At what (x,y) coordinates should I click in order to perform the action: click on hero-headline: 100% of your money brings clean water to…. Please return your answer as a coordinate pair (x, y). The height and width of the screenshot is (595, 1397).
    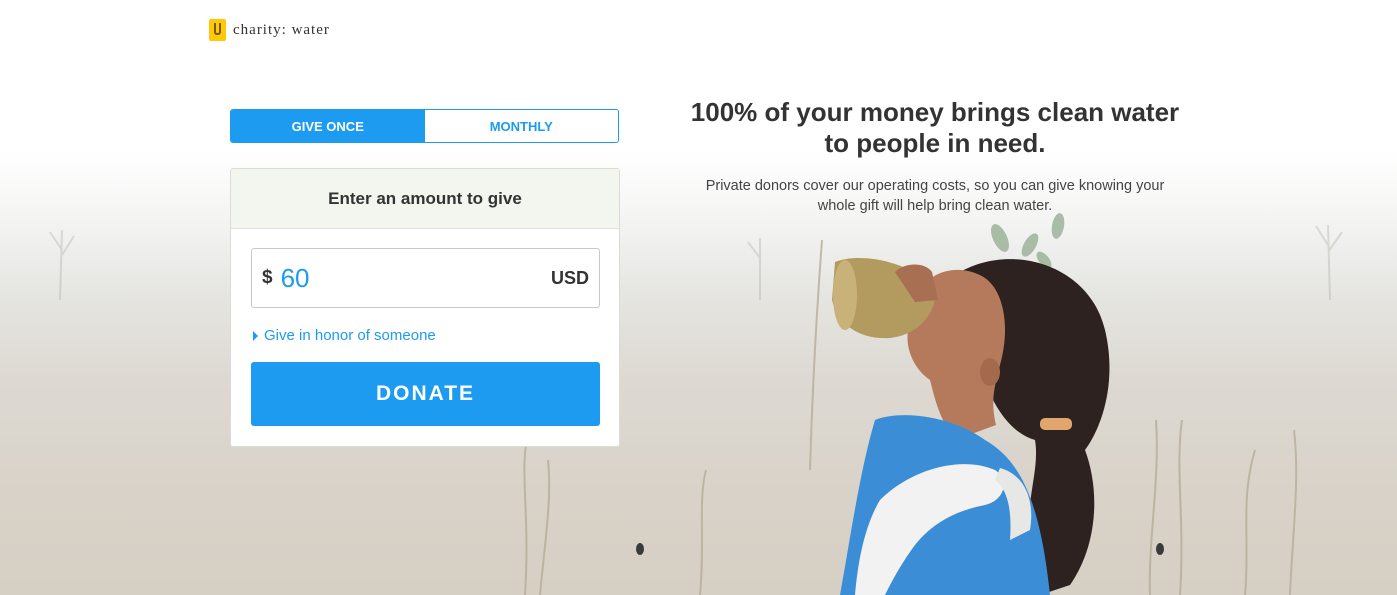
    Looking at the image, I should click on (935, 127).